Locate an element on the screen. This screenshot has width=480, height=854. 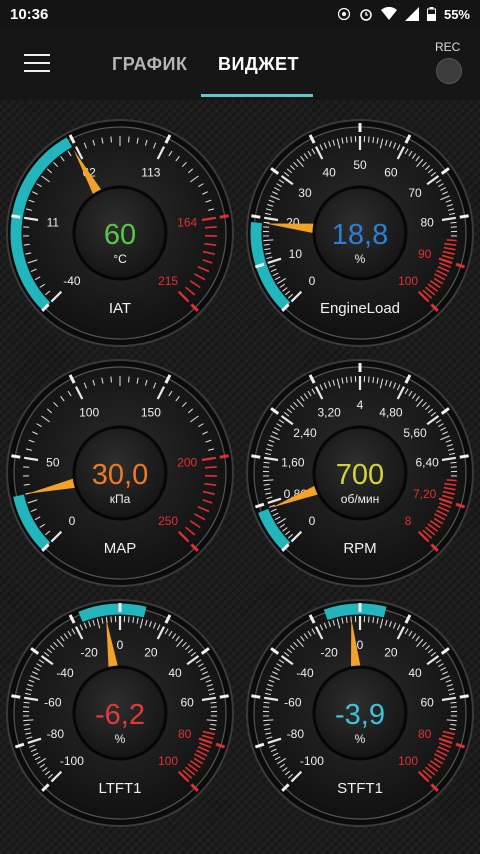
record-button is located at coordinates (449, 71).